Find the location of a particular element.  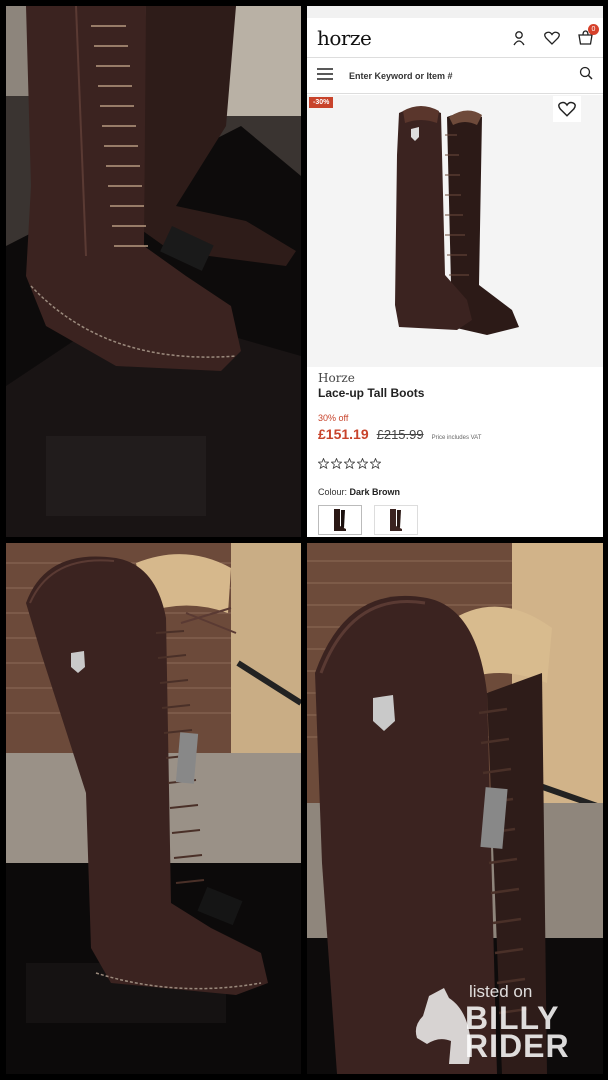

original-price: £215.99 is located at coordinates (400, 434).